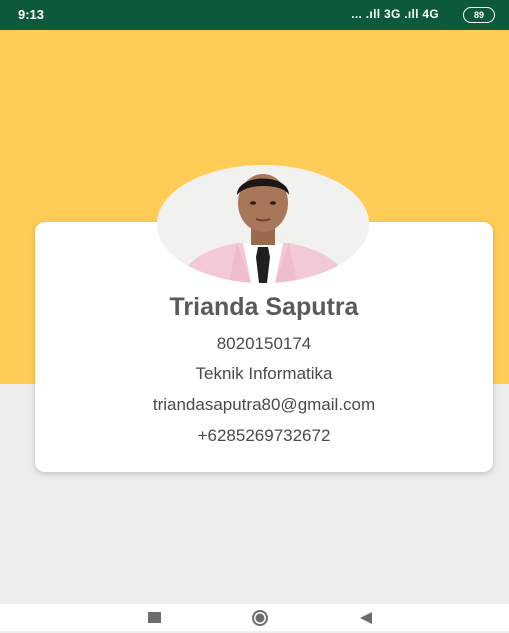 The height and width of the screenshot is (633, 509). Describe the element at coordinates (395, 14) in the screenshot. I see `signal-indicator: ... .ıll 3G .ıll 4G` at that location.